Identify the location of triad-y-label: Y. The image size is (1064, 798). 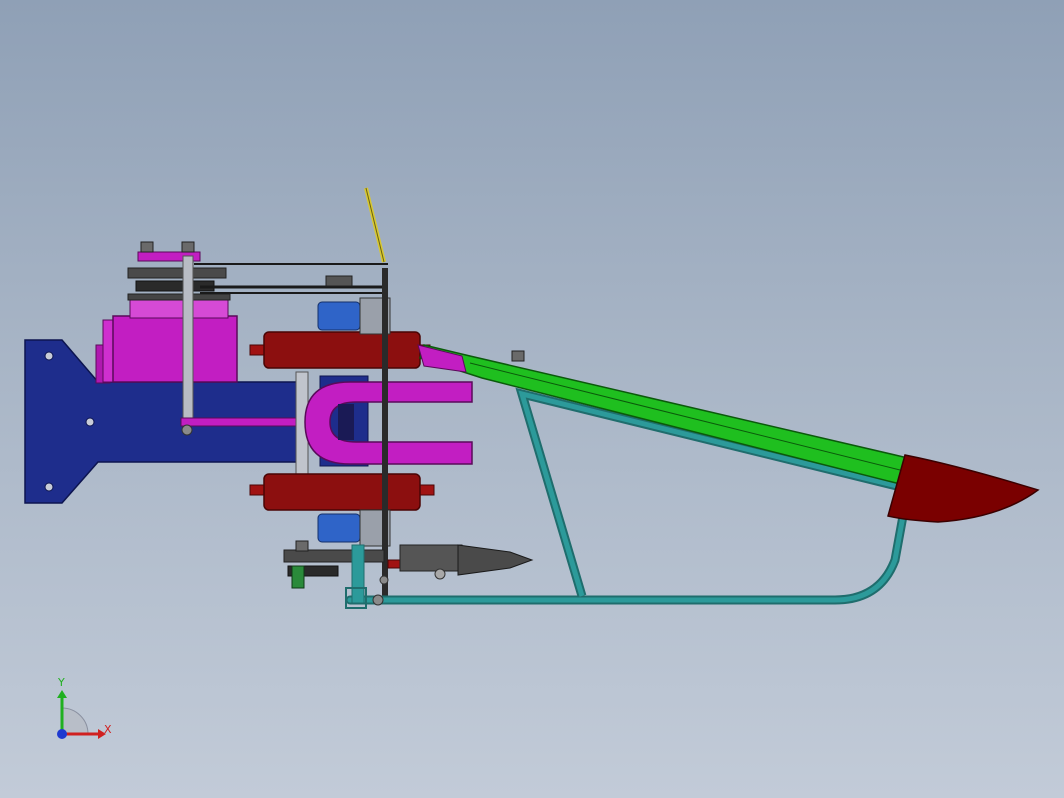
(61, 682).